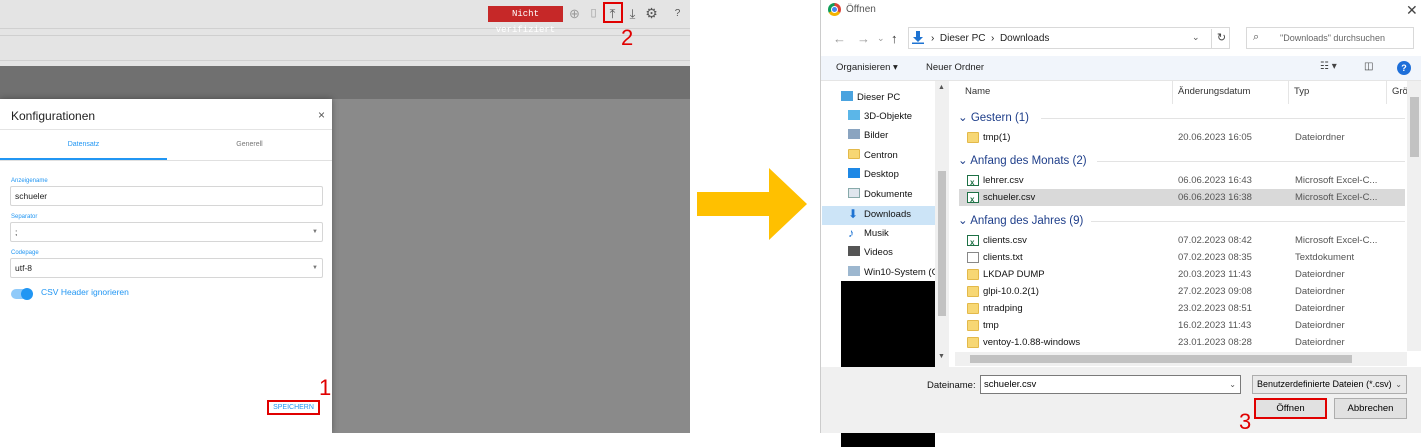 Image resolution: width=1421 pixels, height=447 pixels. I want to click on group-label: Gestern (1), so click(1000, 118).